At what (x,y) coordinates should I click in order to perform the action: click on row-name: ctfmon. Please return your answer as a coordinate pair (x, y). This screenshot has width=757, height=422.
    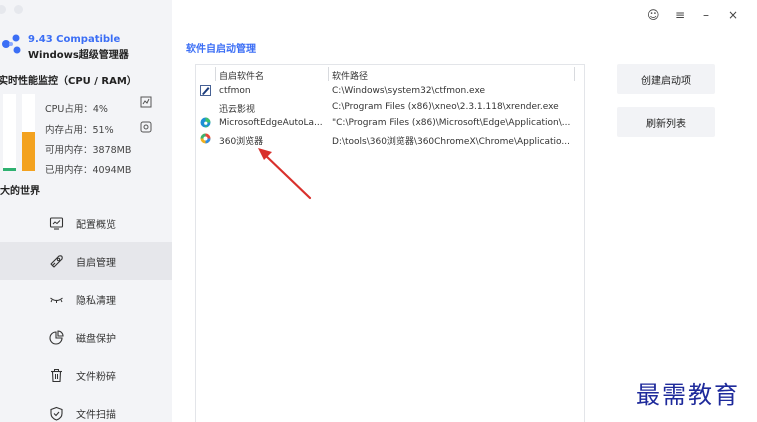
    Looking at the image, I should click on (235, 91).